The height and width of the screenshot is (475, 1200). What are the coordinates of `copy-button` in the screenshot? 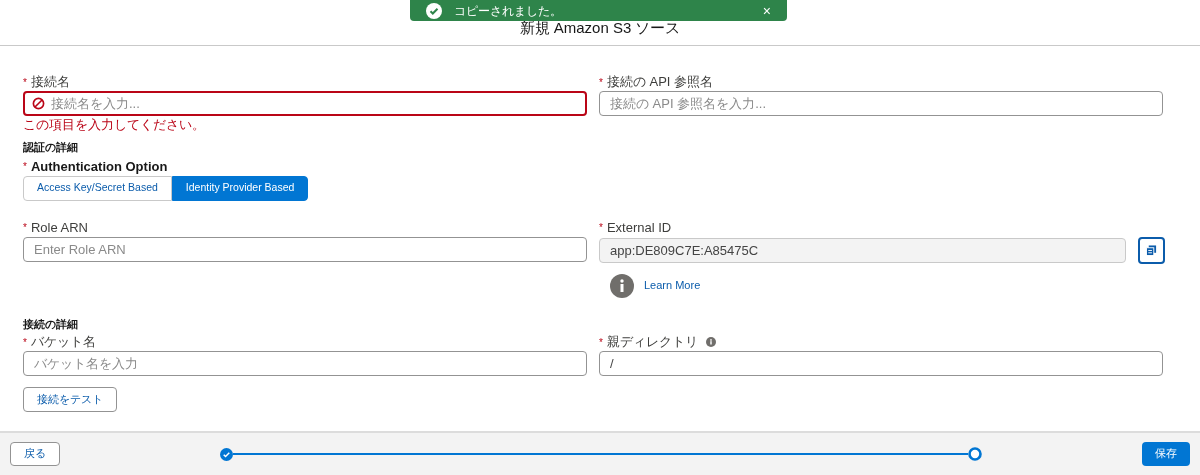 It's located at (1151, 250).